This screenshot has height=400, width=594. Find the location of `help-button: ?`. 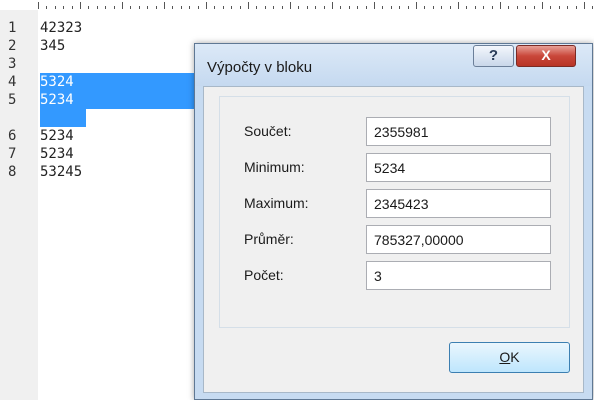

help-button: ? is located at coordinates (493, 56).